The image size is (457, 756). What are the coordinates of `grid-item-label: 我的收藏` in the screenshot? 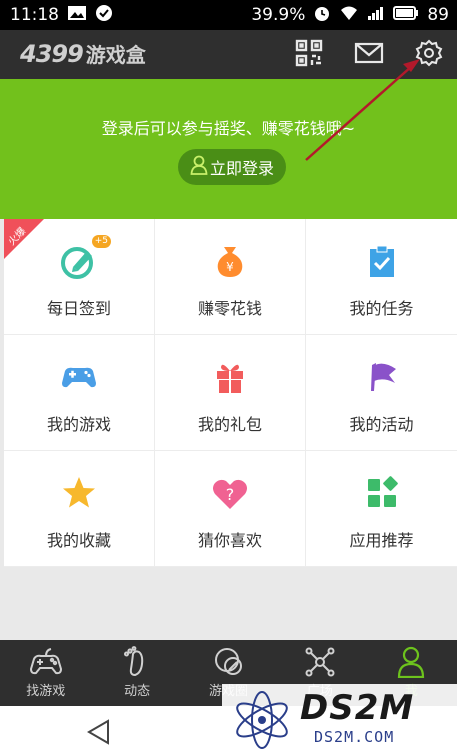 It's located at (78, 540).